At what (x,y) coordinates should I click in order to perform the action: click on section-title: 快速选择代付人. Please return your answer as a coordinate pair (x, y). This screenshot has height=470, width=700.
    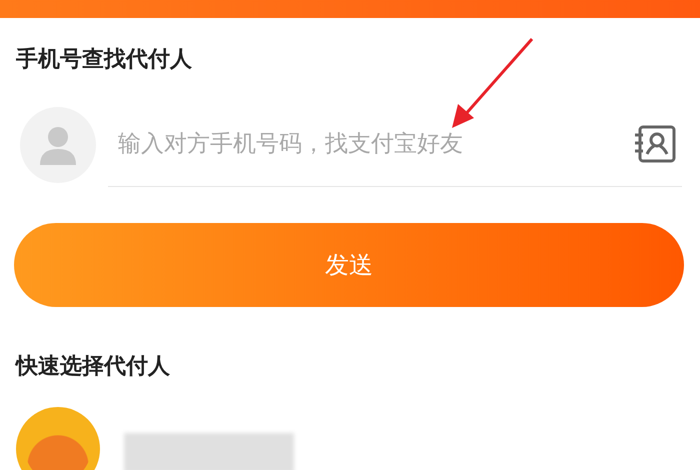
    Looking at the image, I should click on (92, 367).